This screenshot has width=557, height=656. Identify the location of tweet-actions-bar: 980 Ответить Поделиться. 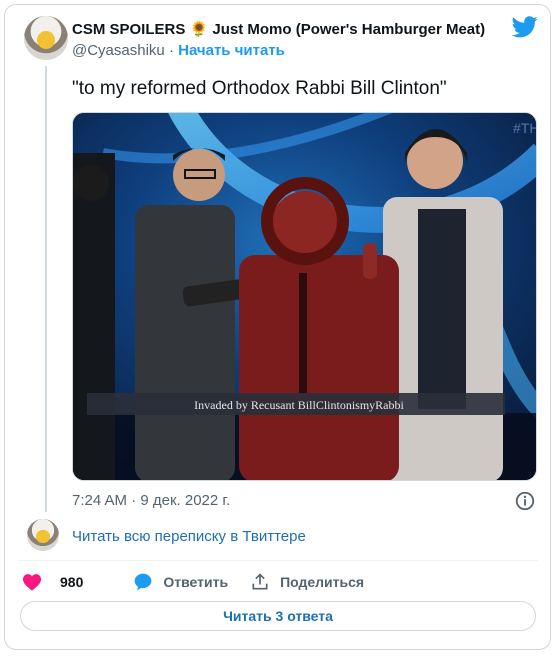
(204, 582).